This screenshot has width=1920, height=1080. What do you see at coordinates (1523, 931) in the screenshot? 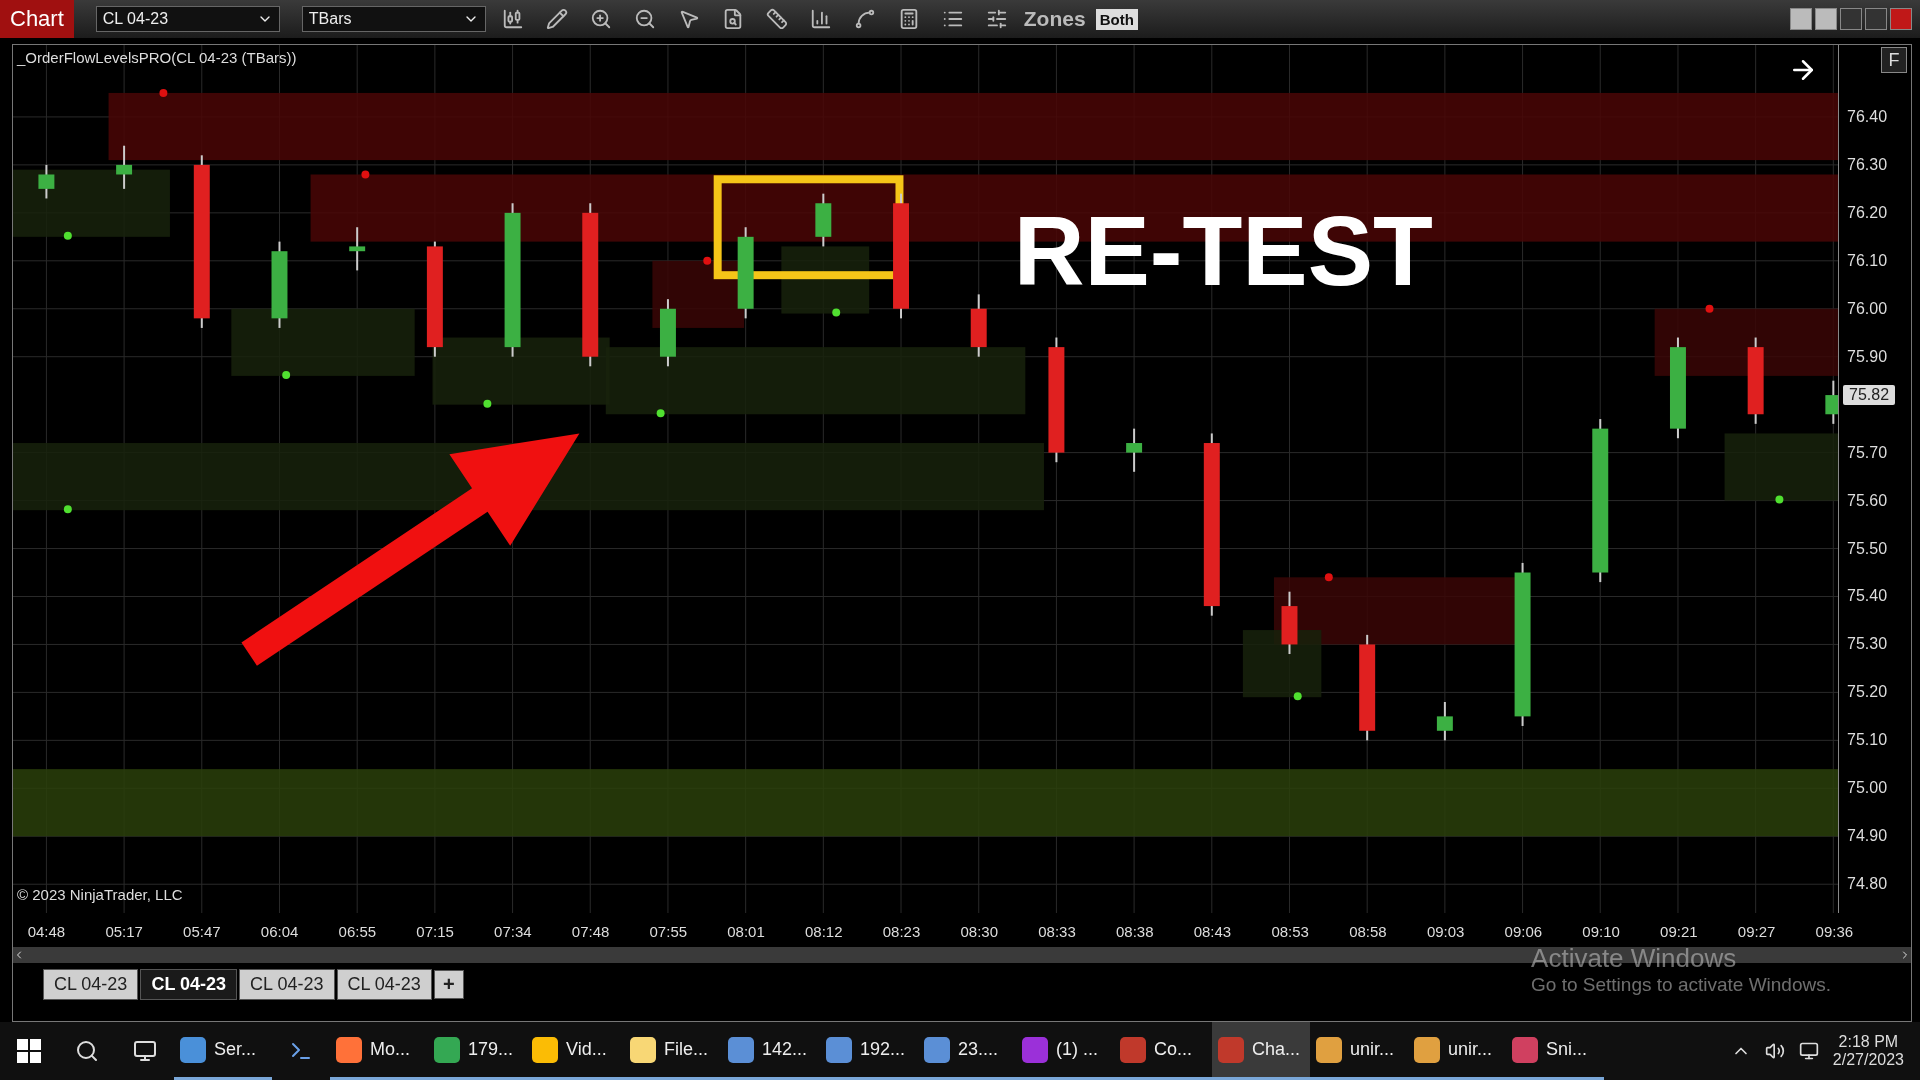
I see `time-label: 09:06` at bounding box center [1523, 931].